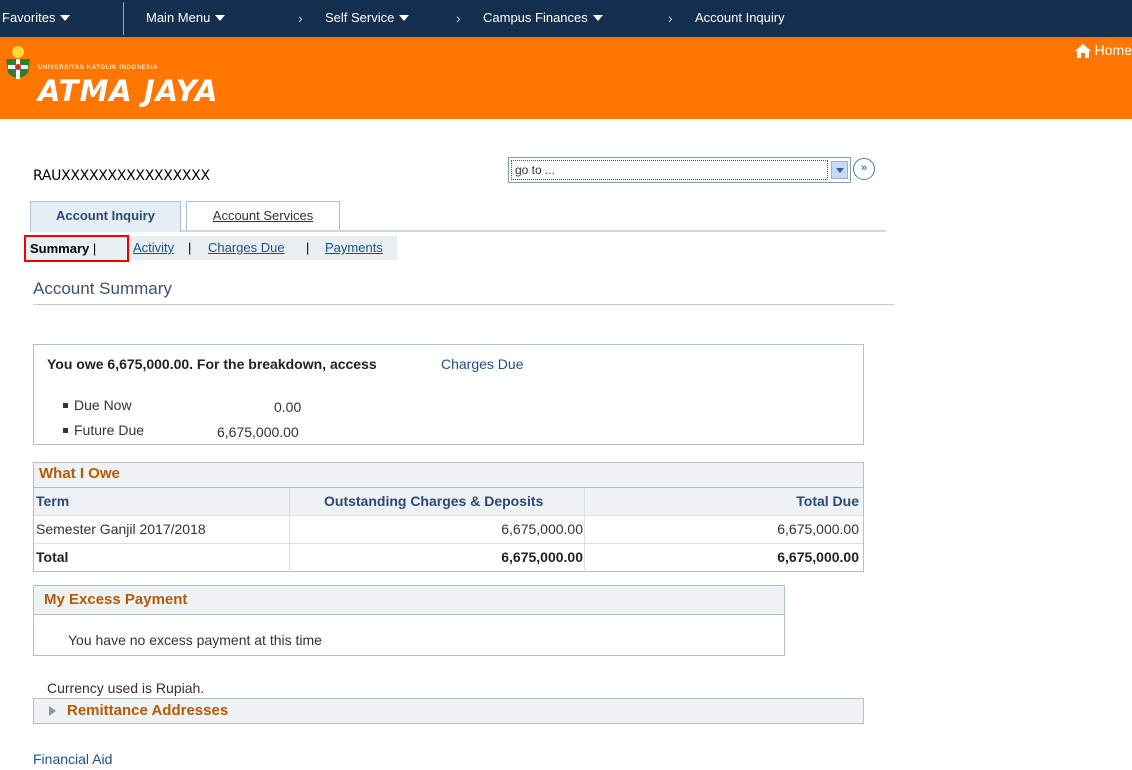 The image size is (1132, 770). Describe the element at coordinates (448, 475) in the screenshot. I see `table-title-bar: What I Owe` at that location.